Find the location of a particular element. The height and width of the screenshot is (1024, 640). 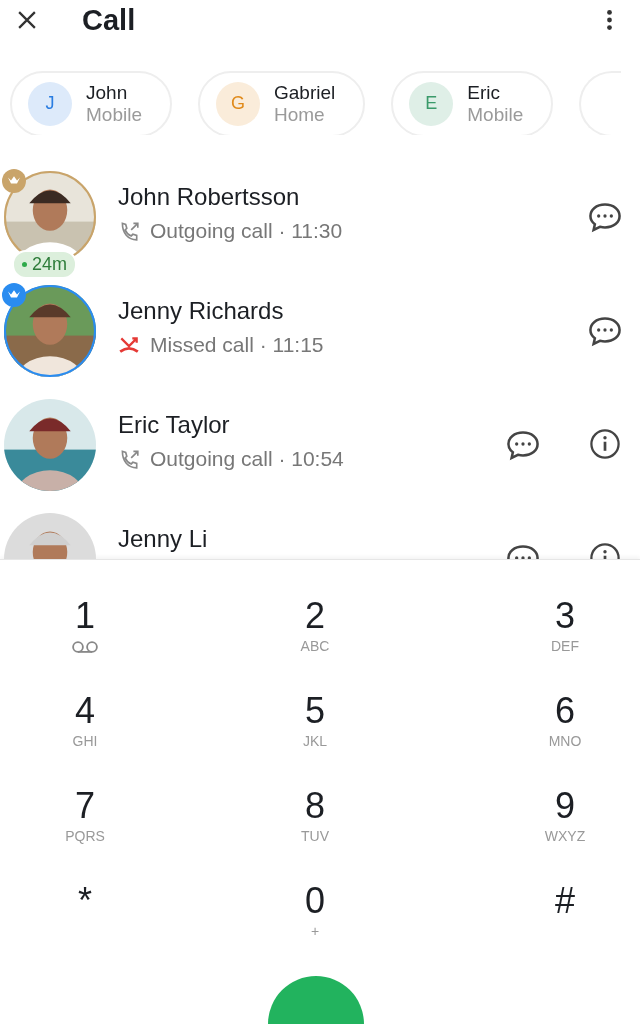

favorite-chip: J John Mobile is located at coordinates (91, 102).